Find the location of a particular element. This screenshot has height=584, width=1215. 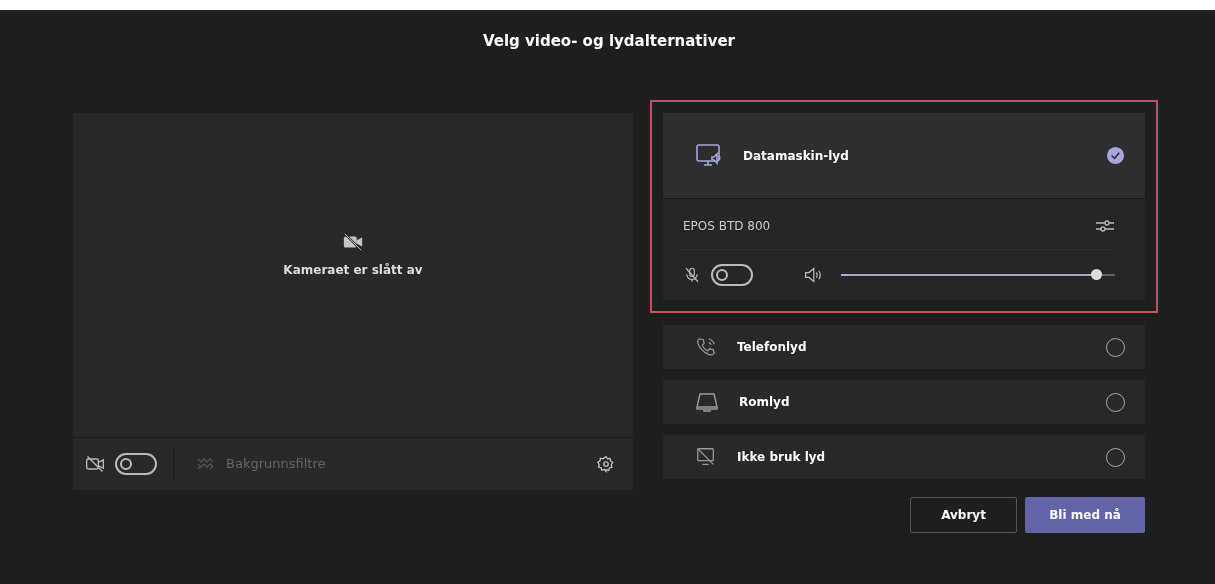

microphone-off-icon is located at coordinates (692, 275).